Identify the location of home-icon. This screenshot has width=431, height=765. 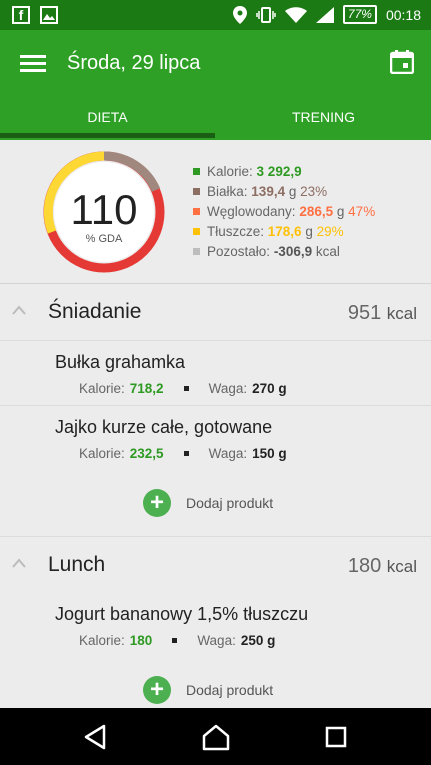
(216, 737).